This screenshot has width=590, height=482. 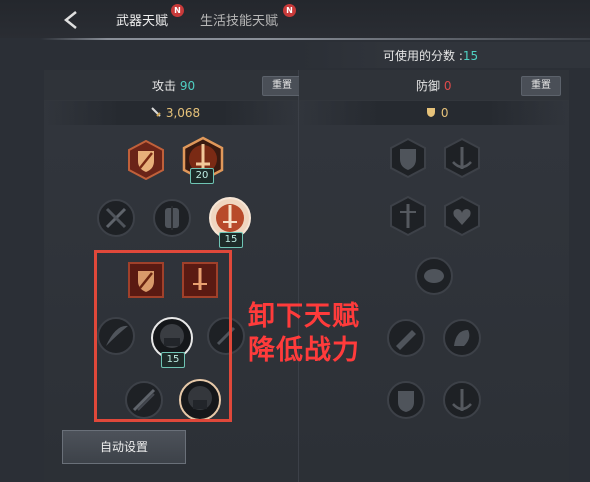 I want to click on defense-label: 防御, so click(x=428, y=86).